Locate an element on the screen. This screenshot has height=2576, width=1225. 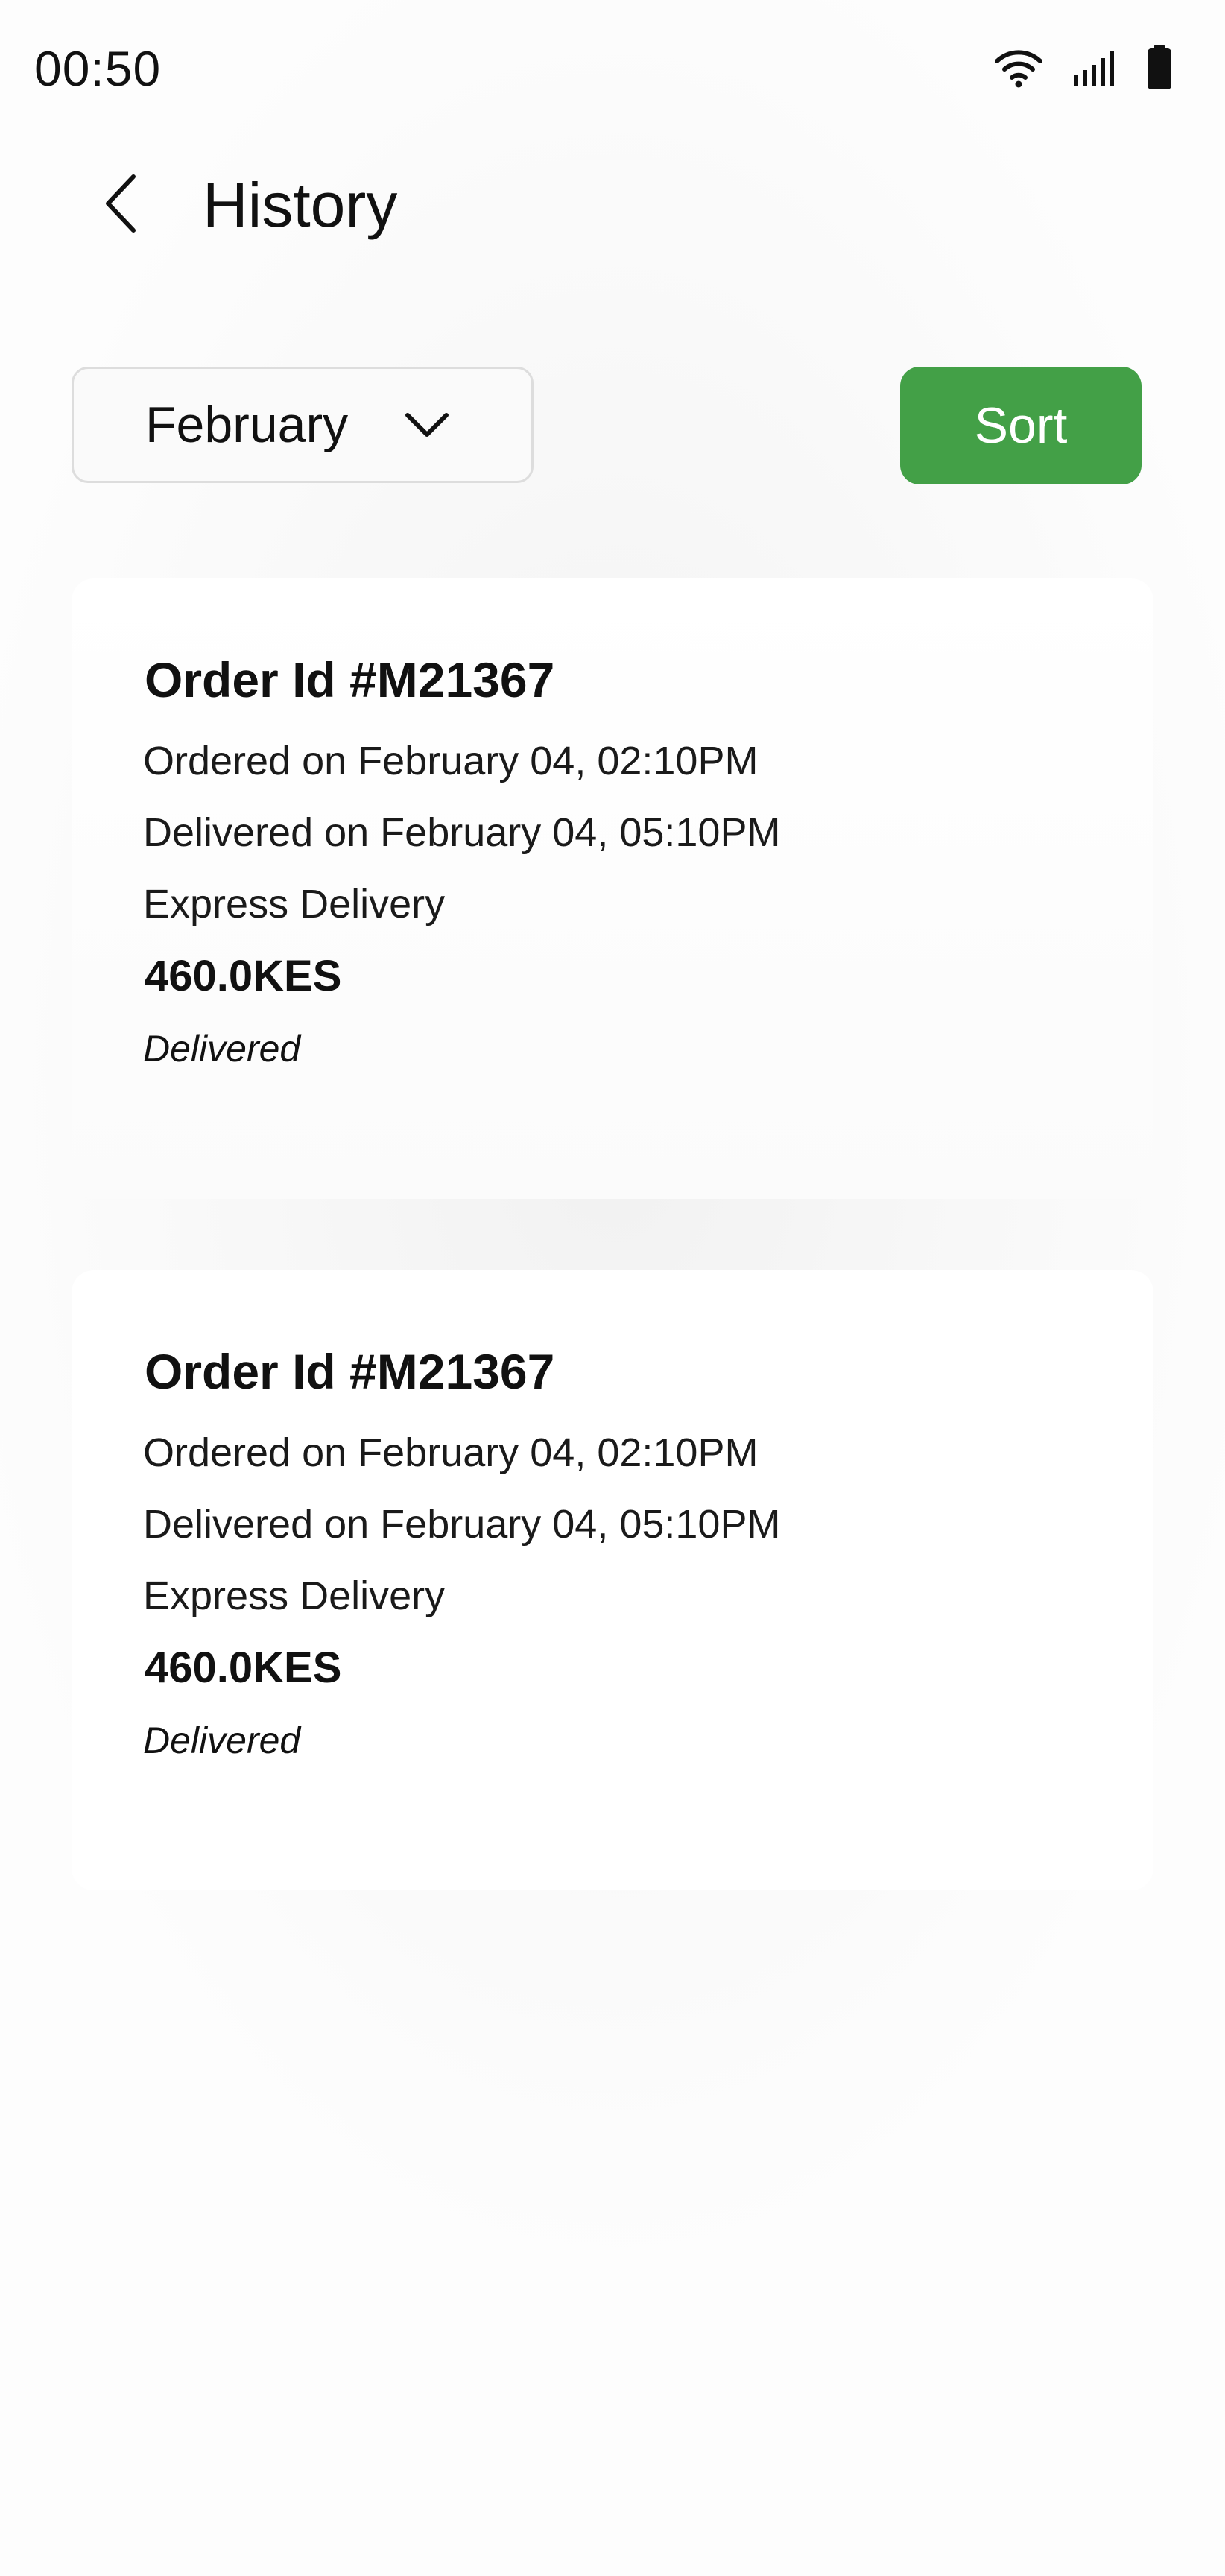
sort-button: Sort is located at coordinates (1021, 425).